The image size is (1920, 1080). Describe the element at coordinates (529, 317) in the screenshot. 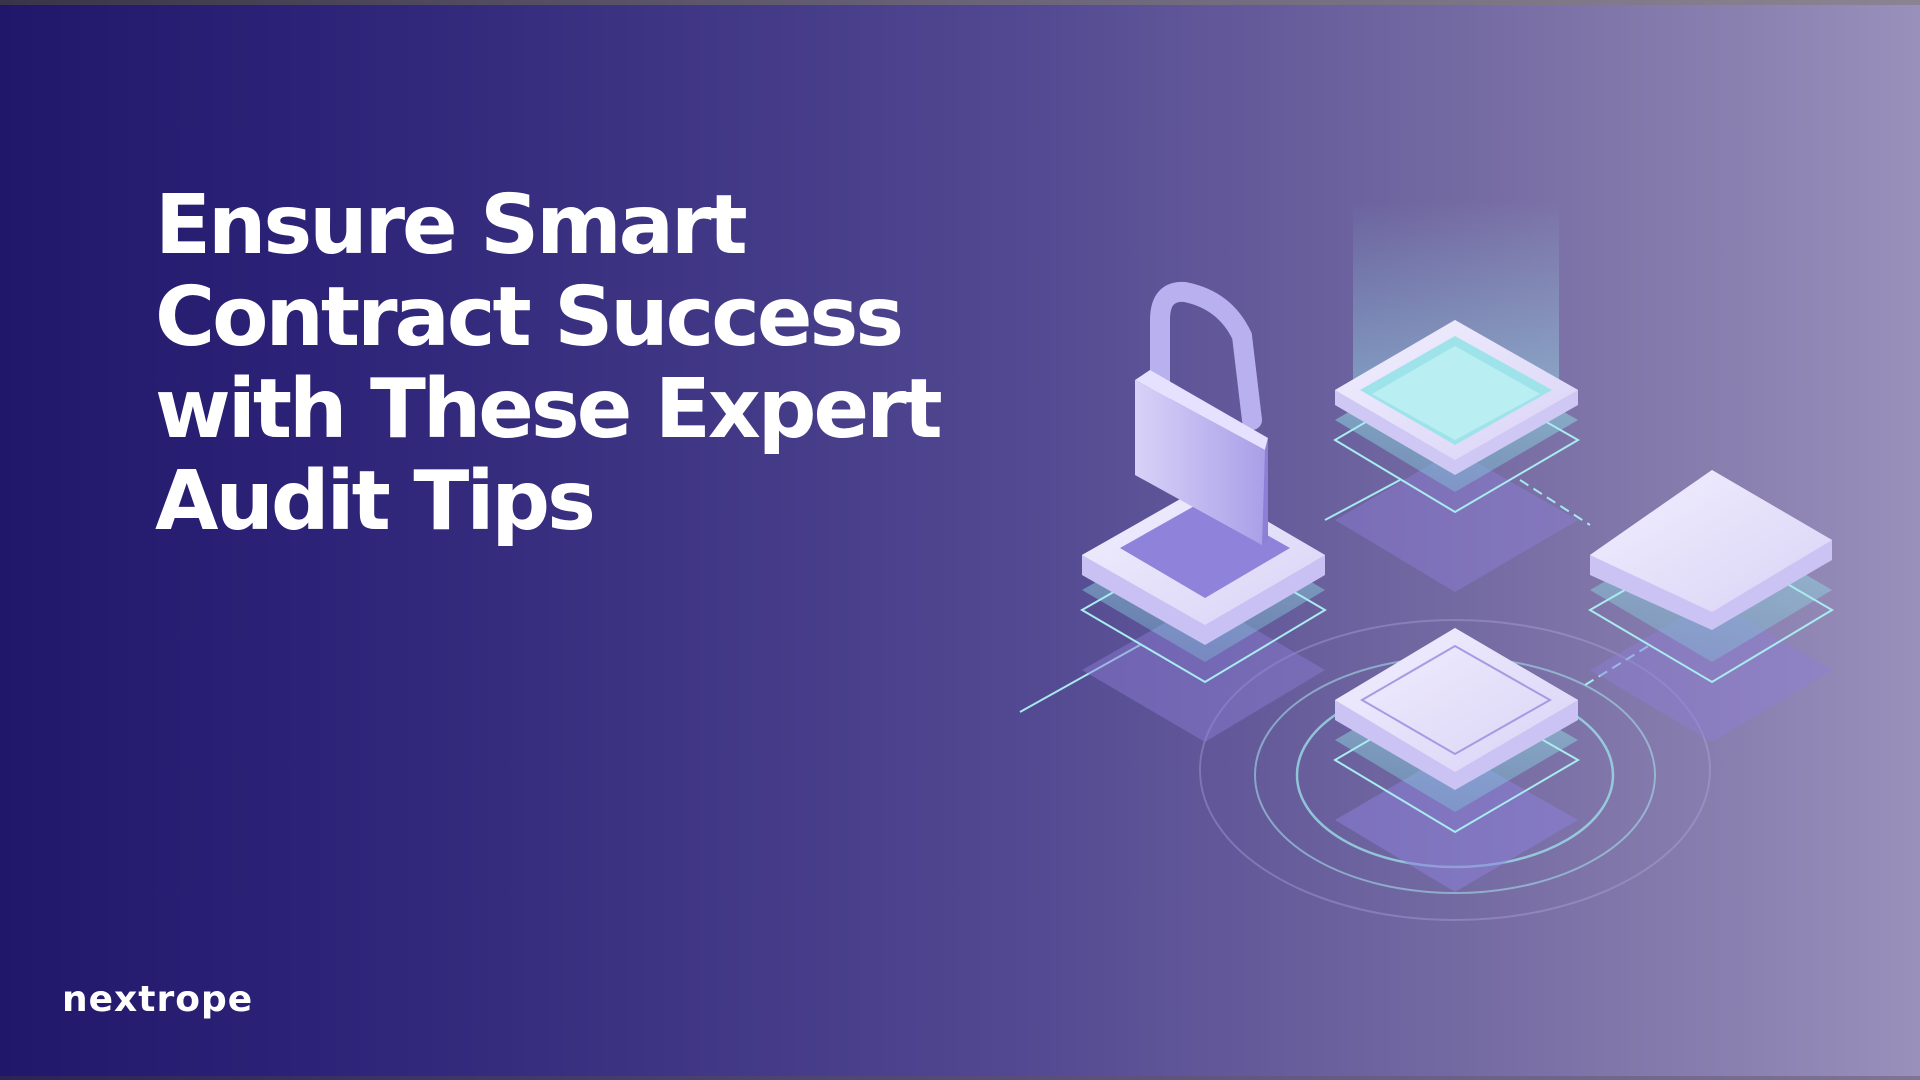

I see `headline-line: Contract Success` at that location.